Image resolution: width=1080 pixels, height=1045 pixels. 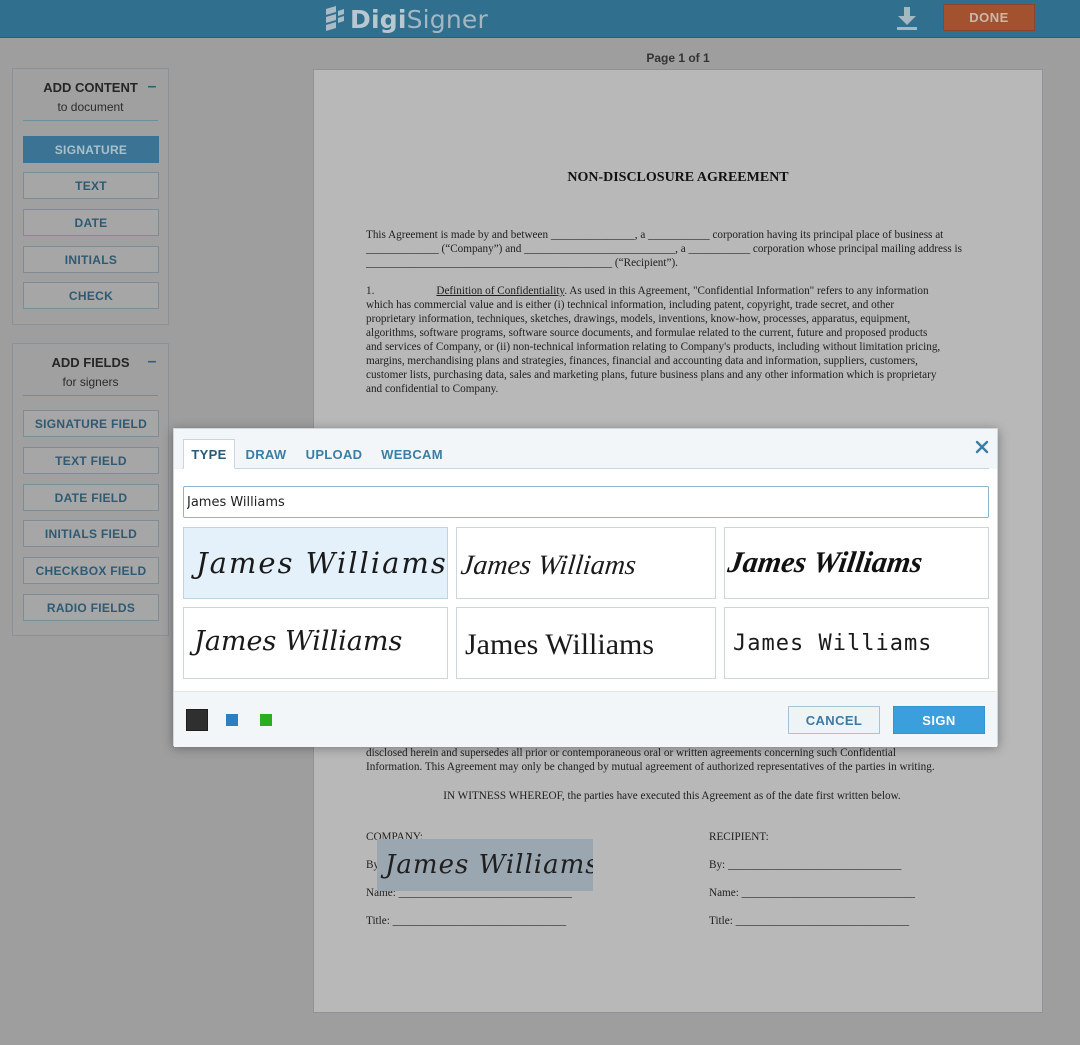 What do you see at coordinates (466, 921) in the screenshot?
I see `company-title-line: Title: _______________________________` at bounding box center [466, 921].